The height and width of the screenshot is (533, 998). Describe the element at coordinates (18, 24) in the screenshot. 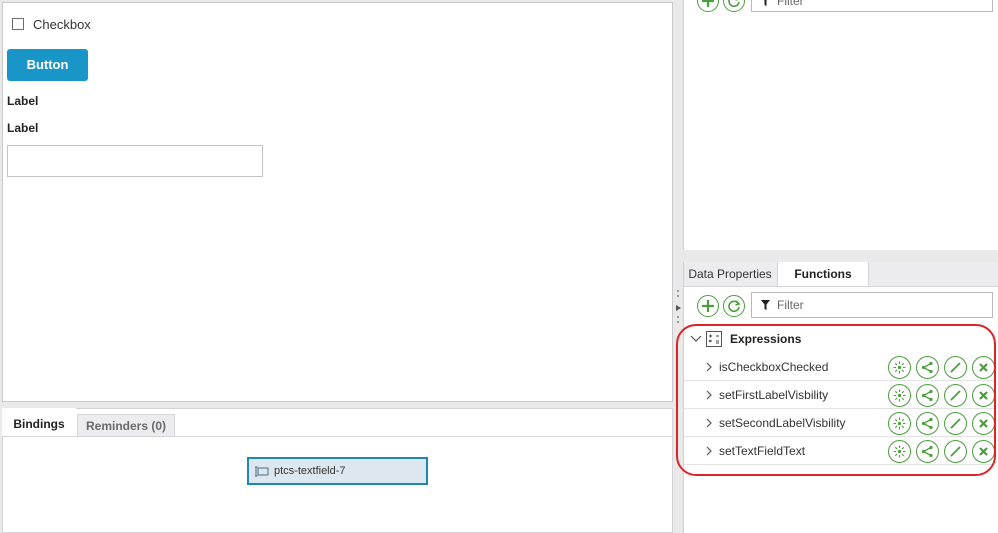

I see `checkbox-box` at that location.